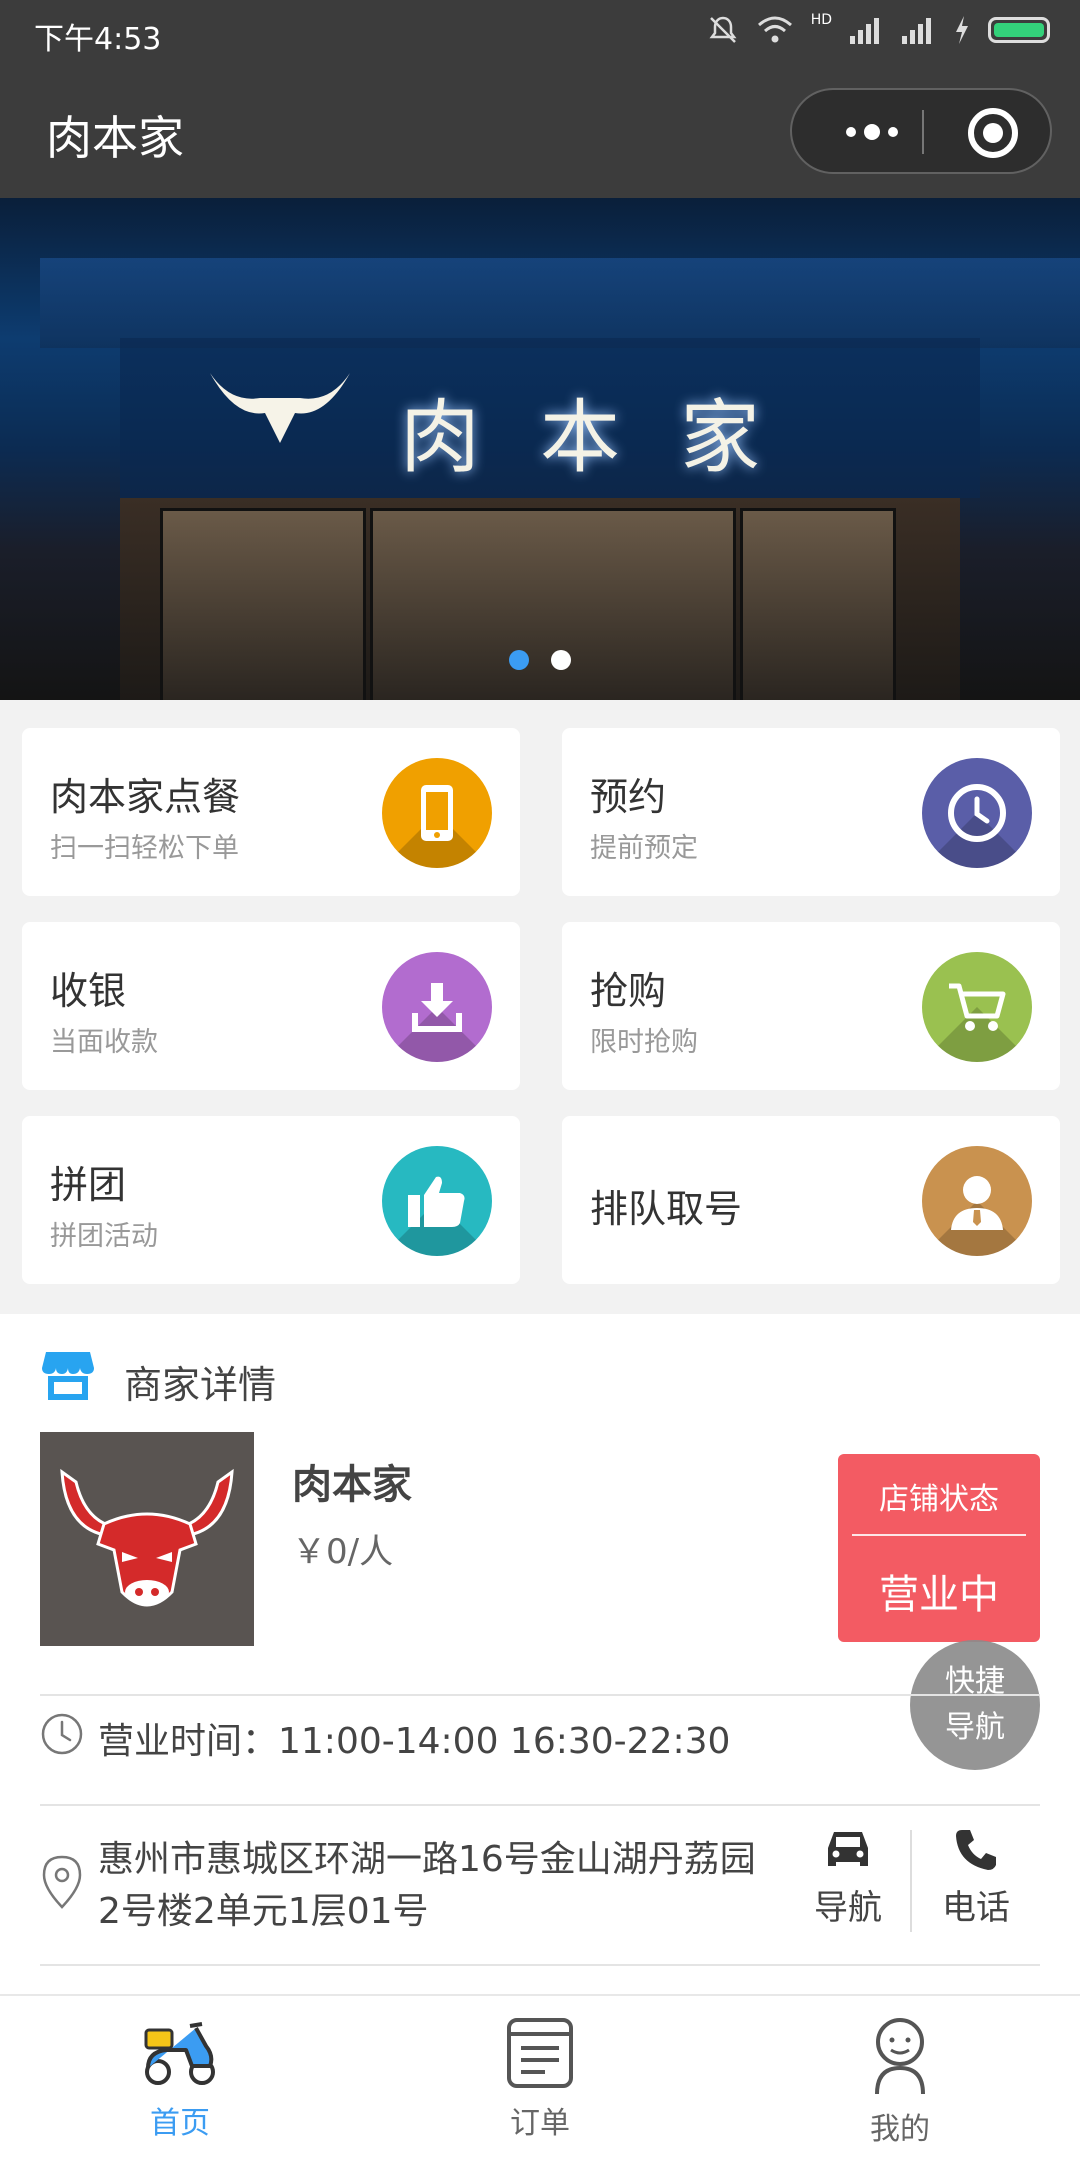 This screenshot has height=2162, width=1080. Describe the element at coordinates (437, 813) in the screenshot. I see `phone-icon` at that location.